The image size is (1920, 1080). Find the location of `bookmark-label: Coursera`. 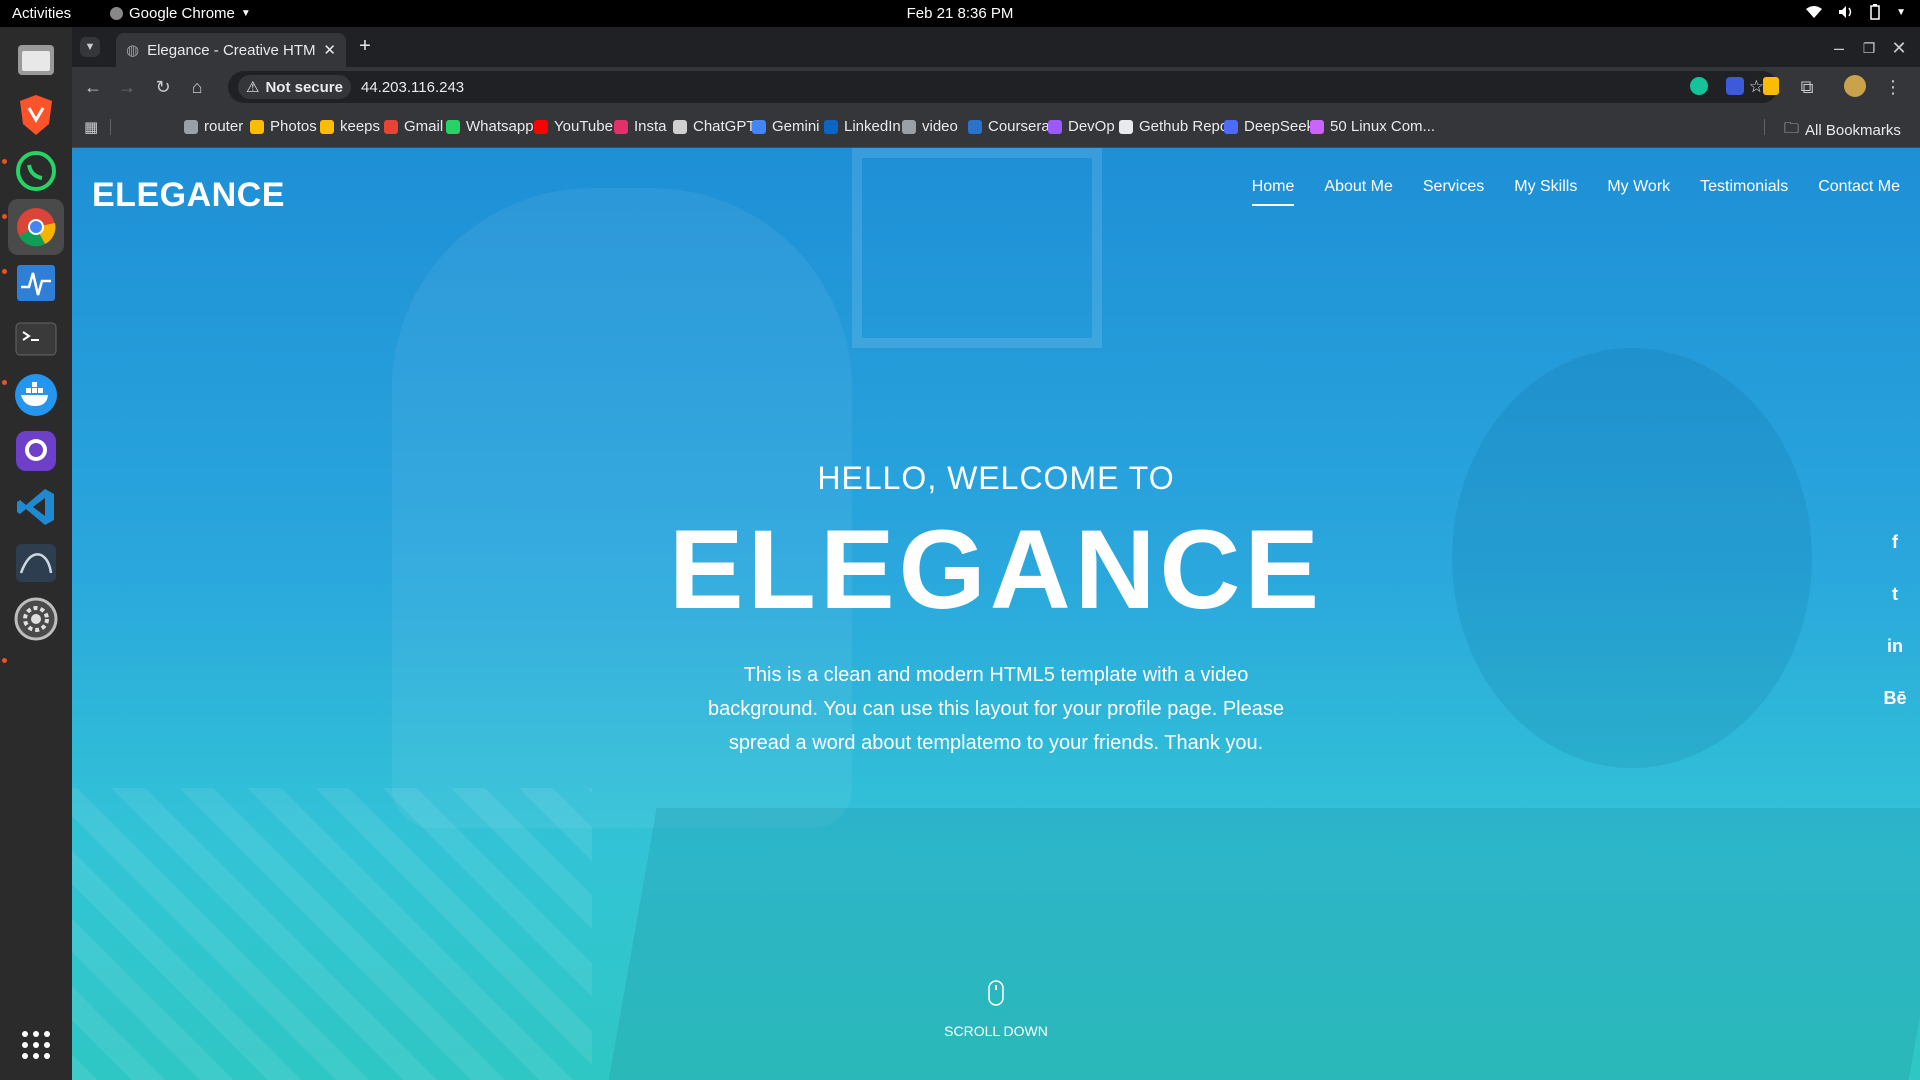

bookmark-label: Coursera is located at coordinates (1019, 126).